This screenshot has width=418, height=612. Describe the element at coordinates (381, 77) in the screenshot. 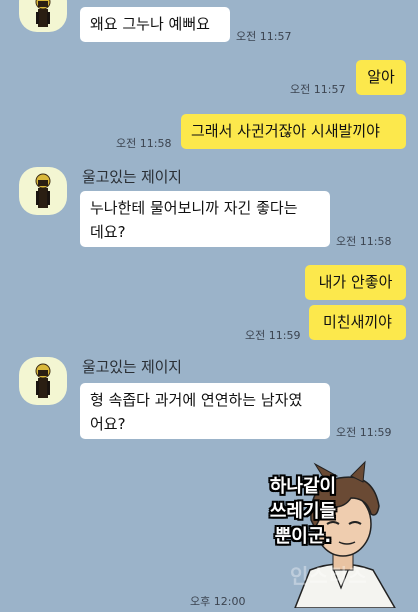

I see `outgoing-message-bubble: 알아` at that location.